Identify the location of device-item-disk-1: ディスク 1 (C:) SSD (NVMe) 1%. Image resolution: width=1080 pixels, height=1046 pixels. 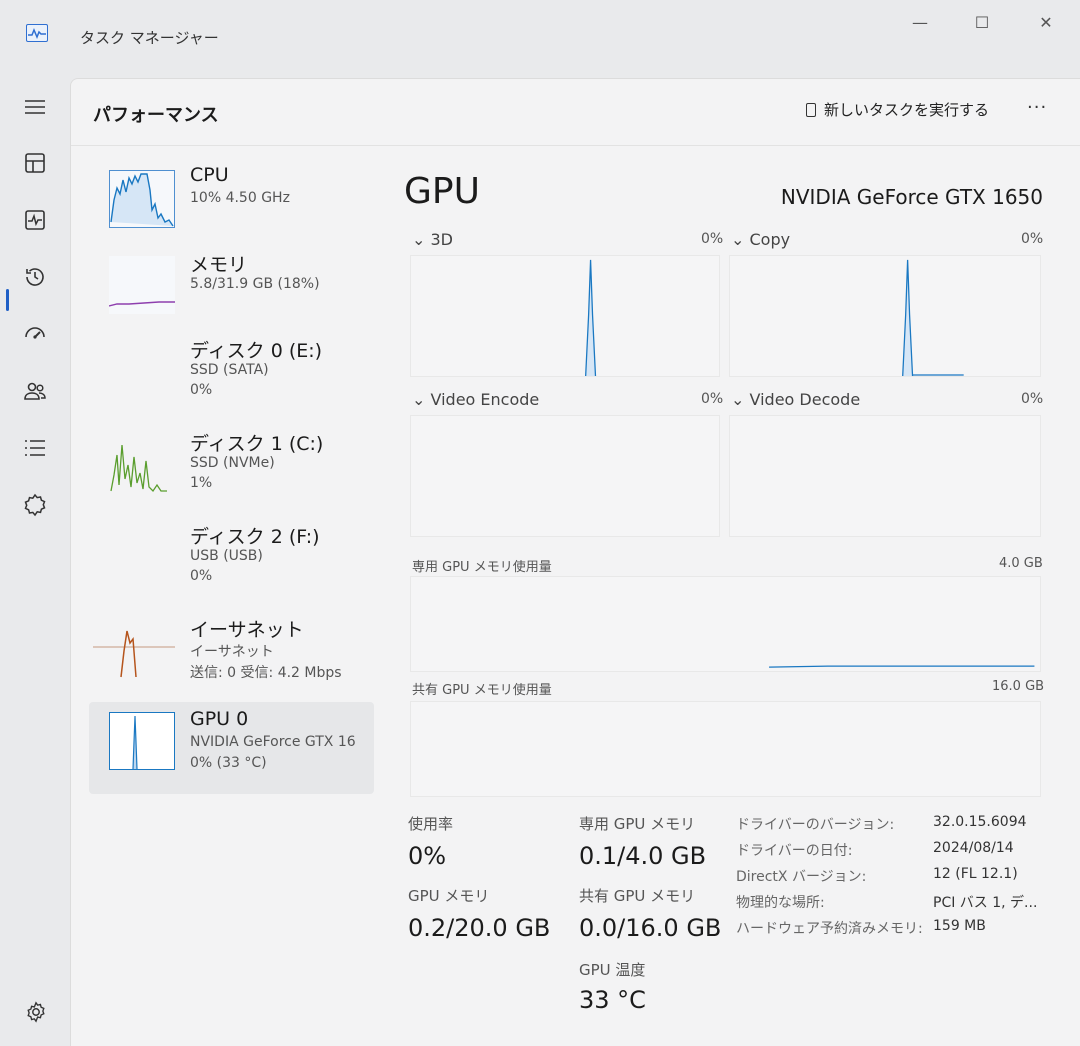
(231, 472).